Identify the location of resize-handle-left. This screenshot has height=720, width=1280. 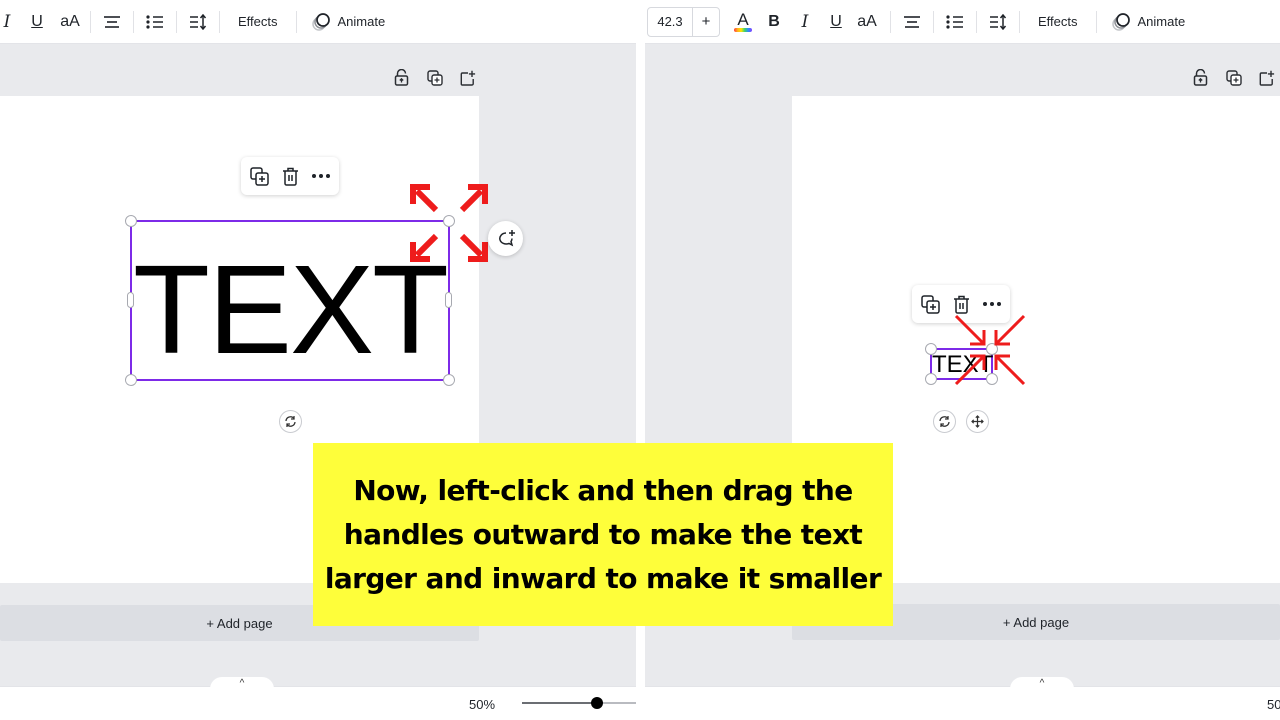
(130, 300).